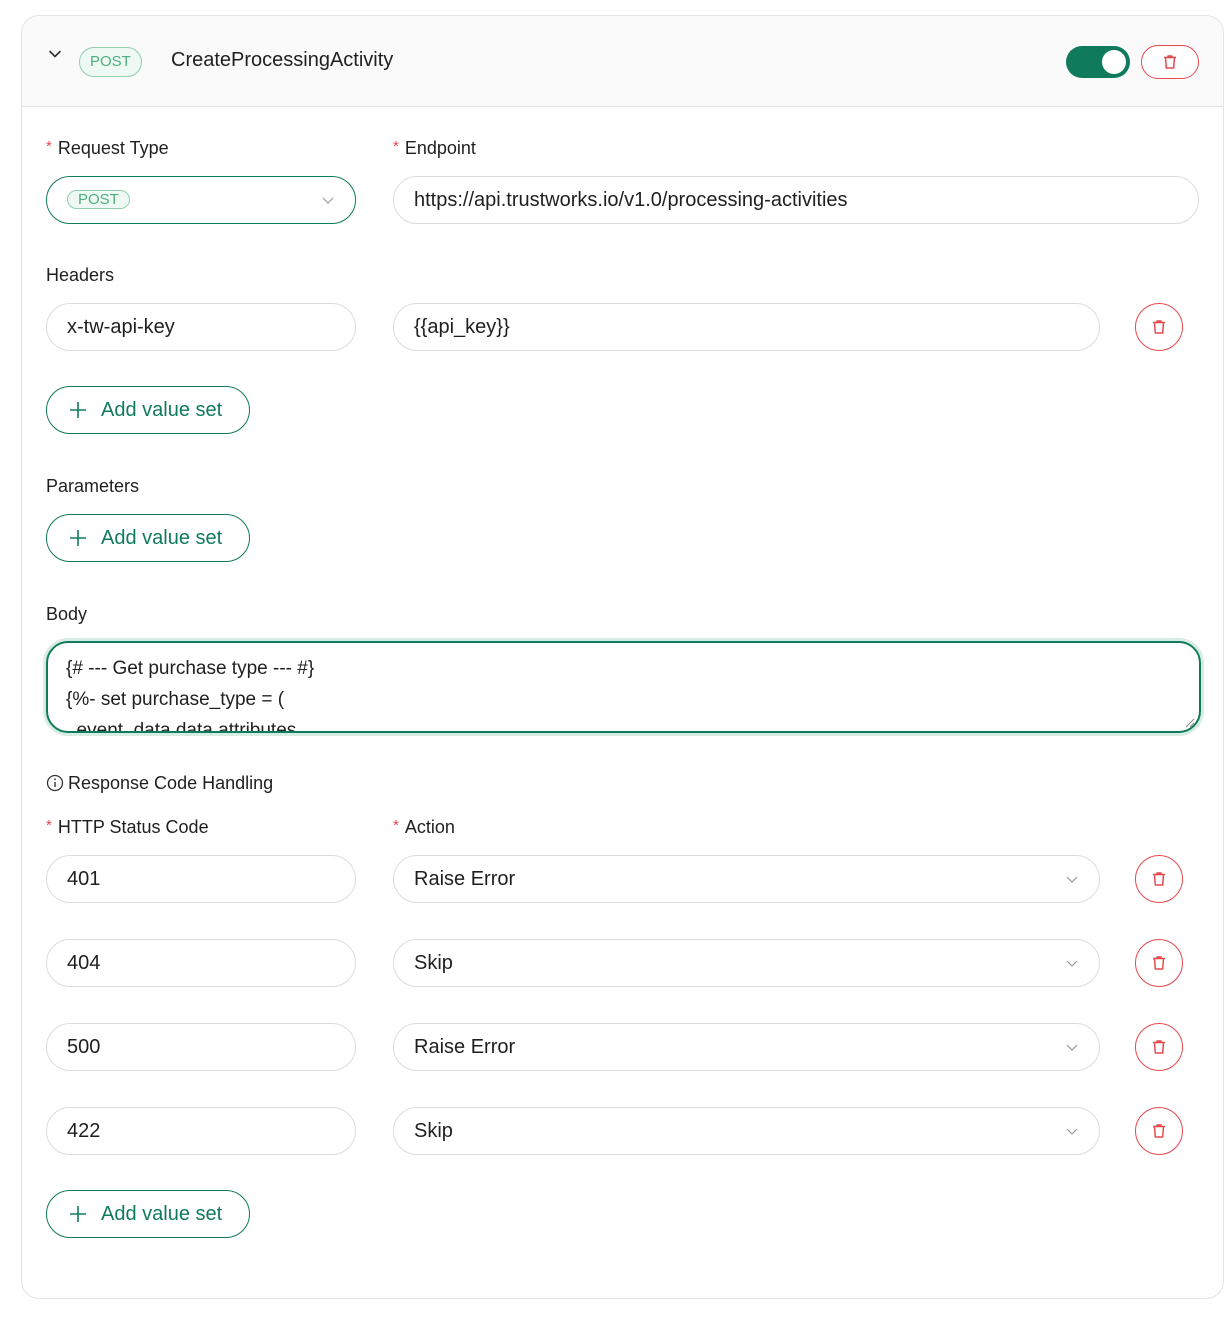 Image resolution: width=1226 pixels, height=1320 pixels. Describe the element at coordinates (148, 410) in the screenshot. I see `add-header-button: Add value set` at that location.